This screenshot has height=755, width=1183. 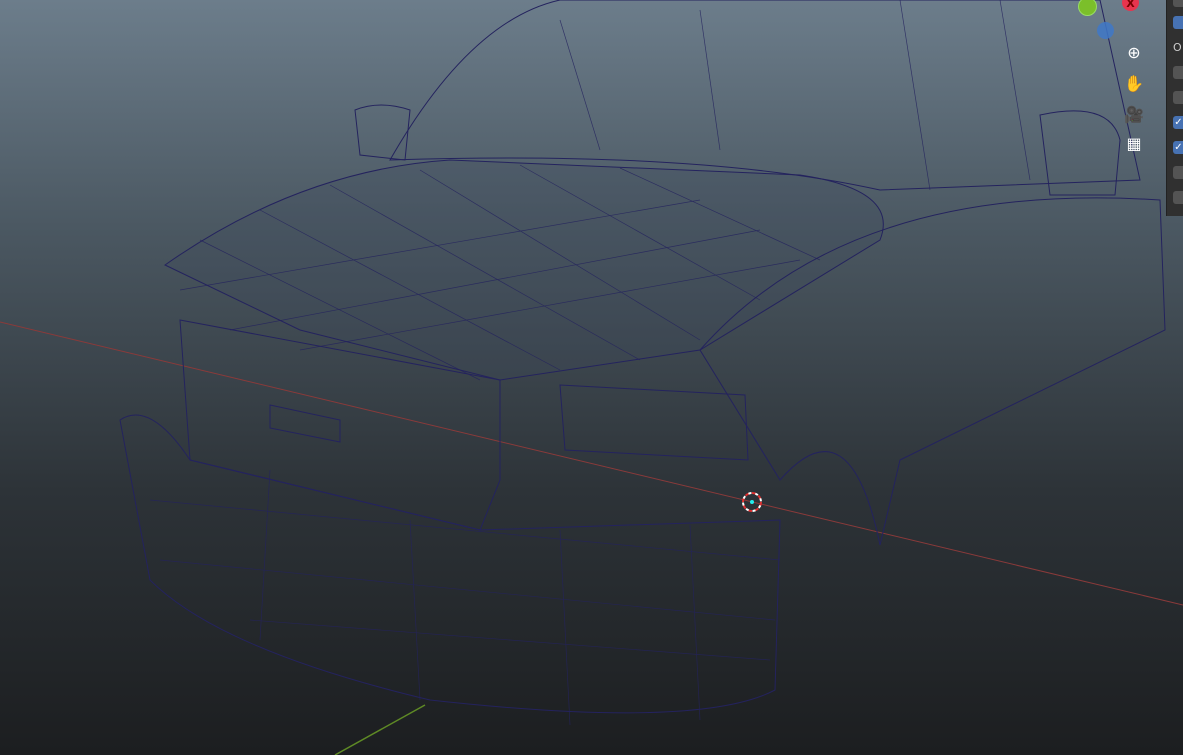 I want to click on zoom-icon: ⊕, so click(x=1134, y=53).